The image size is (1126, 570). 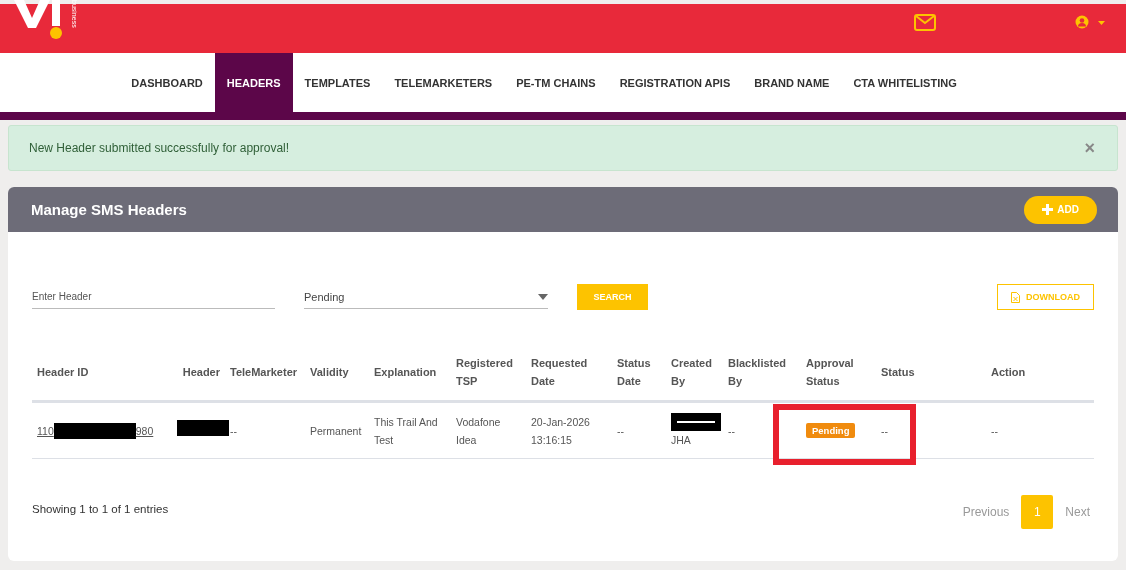 What do you see at coordinates (159, 148) in the screenshot?
I see `alert-message: New Header submitted successfully for approval!` at bounding box center [159, 148].